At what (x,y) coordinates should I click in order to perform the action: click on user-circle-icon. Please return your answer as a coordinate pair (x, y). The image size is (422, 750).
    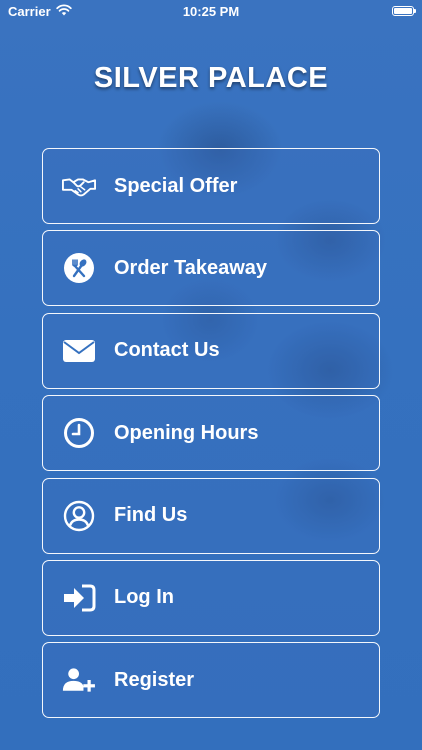
    Looking at the image, I should click on (79, 516).